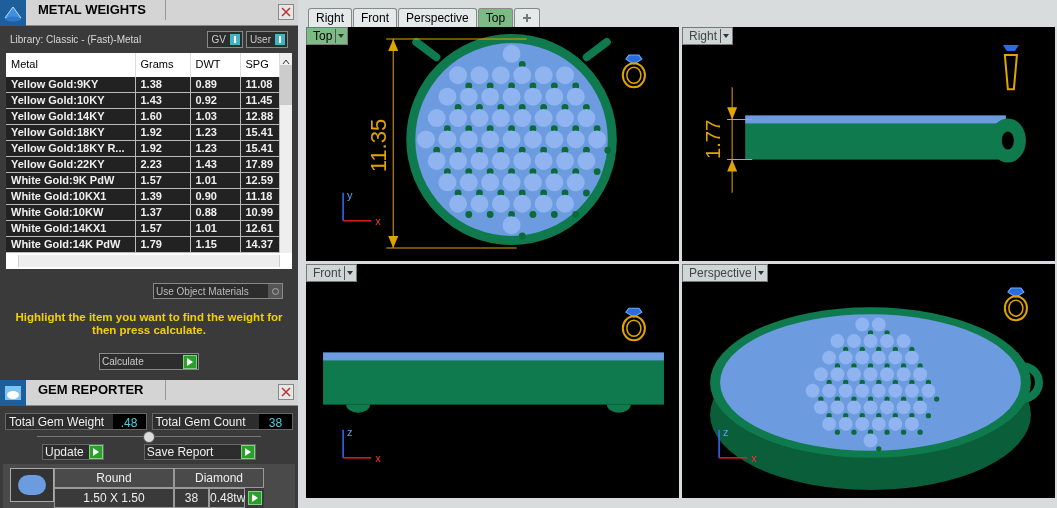 The width and height of the screenshot is (1057, 508). I want to click on table-cell: 2.23, so click(162, 164).